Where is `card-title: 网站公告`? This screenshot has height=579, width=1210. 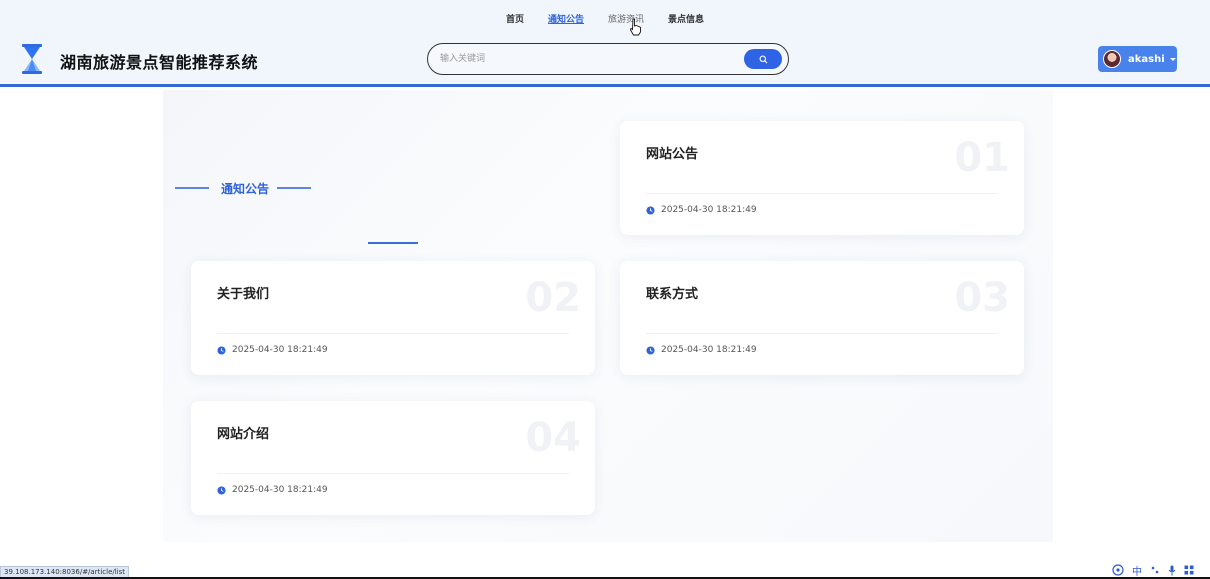
card-title: 网站公告 is located at coordinates (672, 154).